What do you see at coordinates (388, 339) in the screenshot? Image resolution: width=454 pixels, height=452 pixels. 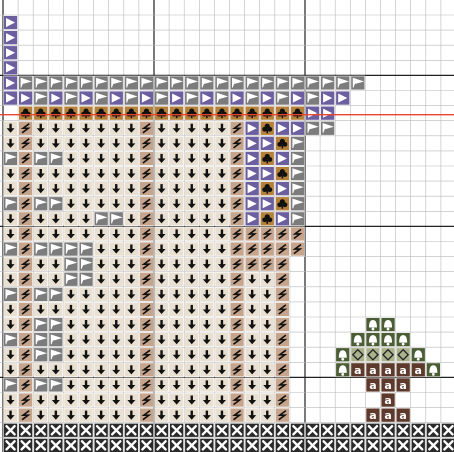 I see `stitch-cell-green-bell` at bounding box center [388, 339].